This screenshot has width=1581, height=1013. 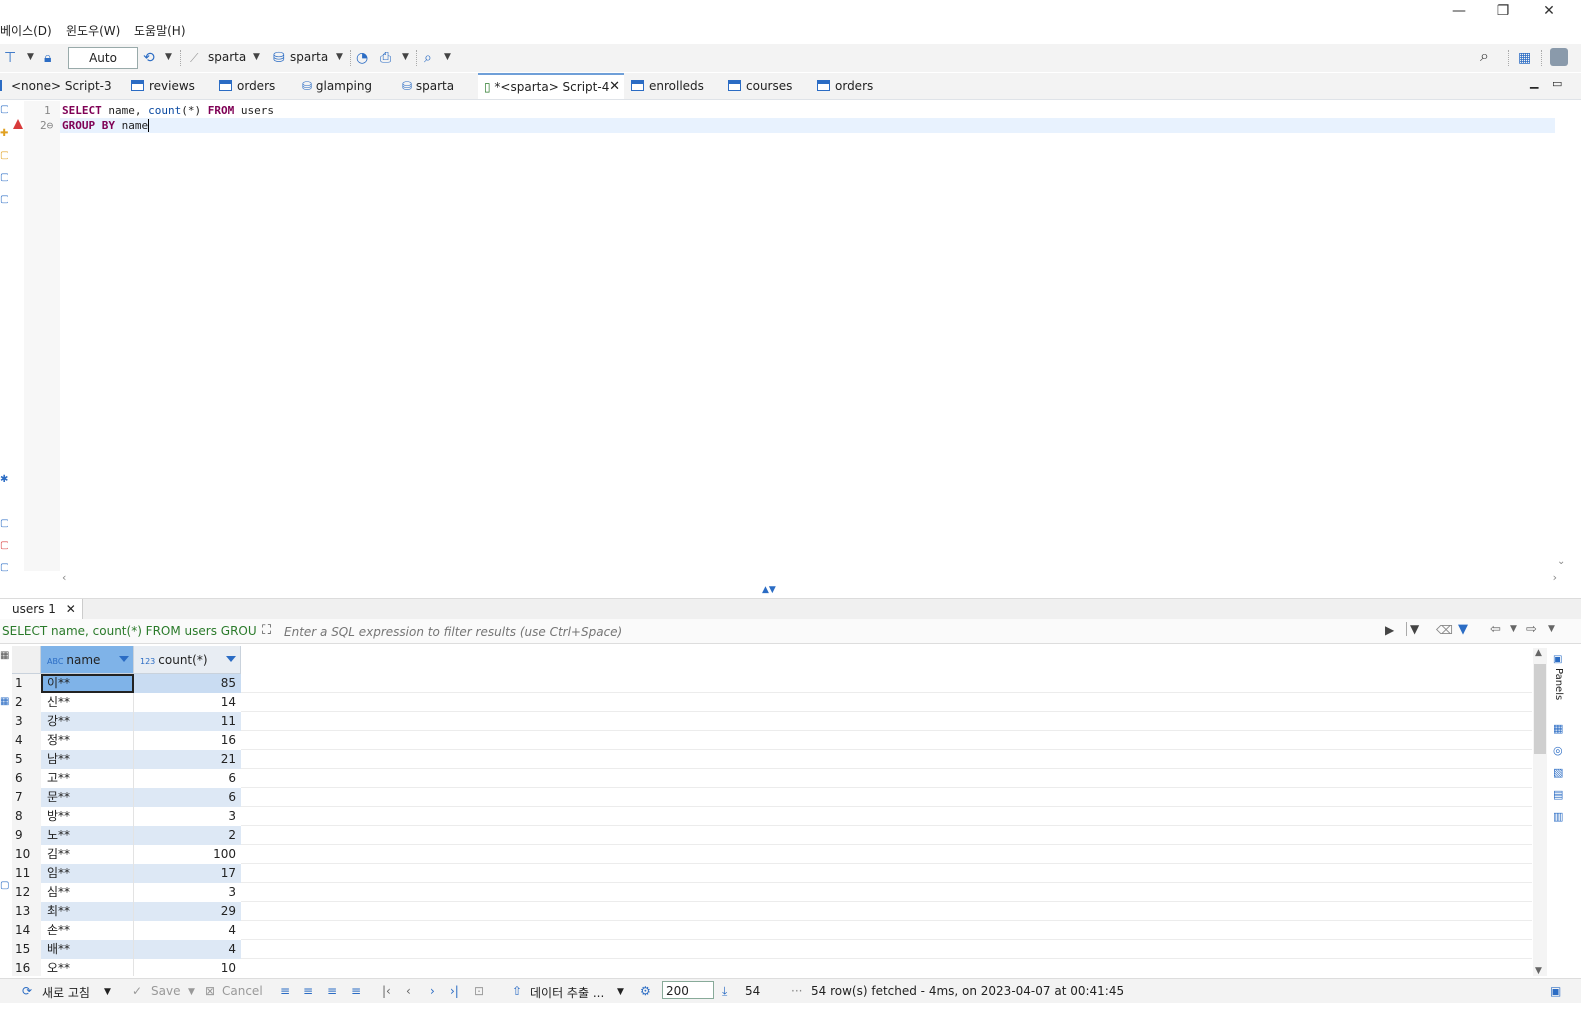 What do you see at coordinates (187, 835) in the screenshot?
I see `cell-count: 2` at bounding box center [187, 835].